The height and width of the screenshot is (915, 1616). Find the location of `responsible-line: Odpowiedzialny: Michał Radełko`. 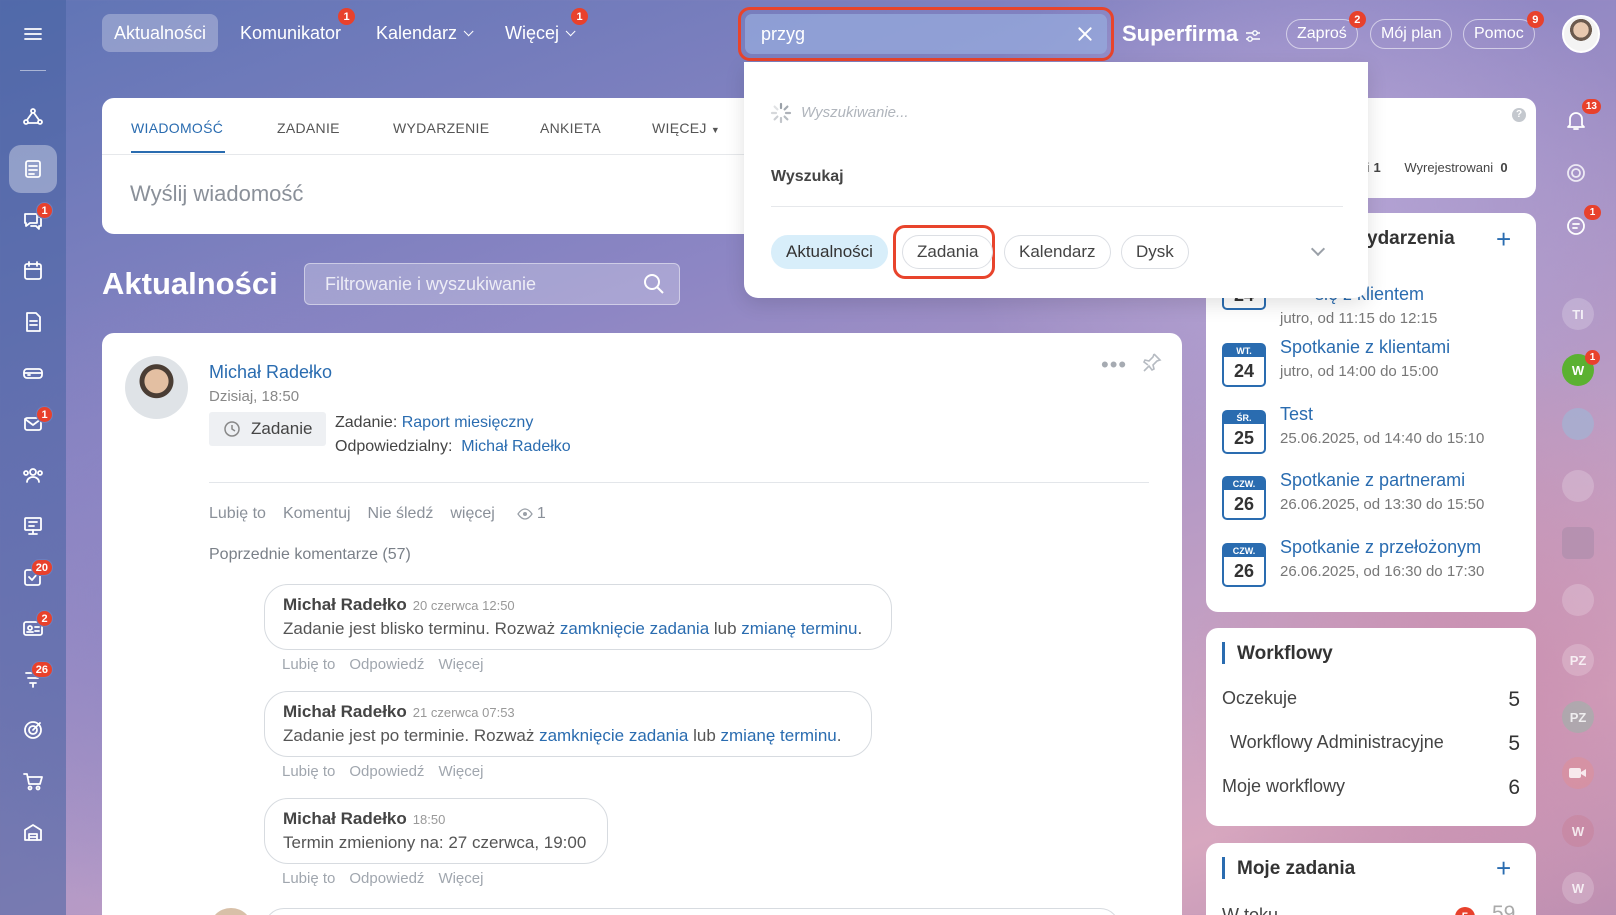

responsible-line: Odpowiedzialny: Michał Radełko is located at coordinates (453, 447).